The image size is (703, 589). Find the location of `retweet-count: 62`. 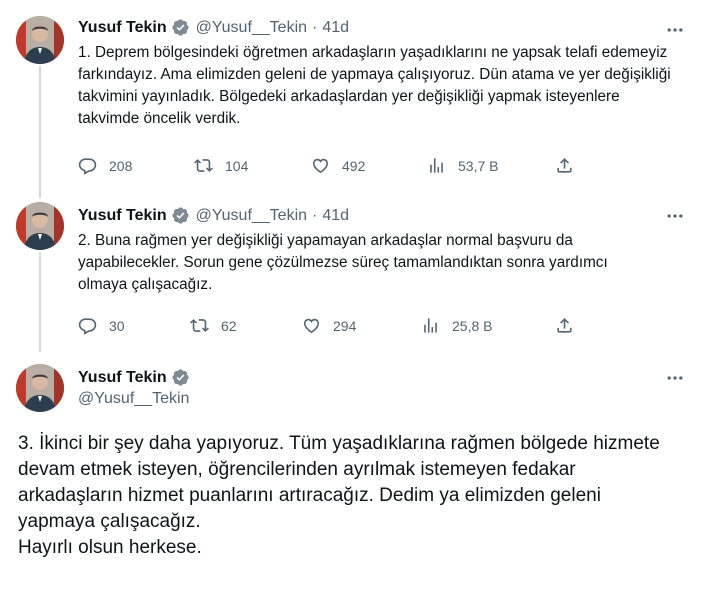

retweet-count: 62 is located at coordinates (229, 325).